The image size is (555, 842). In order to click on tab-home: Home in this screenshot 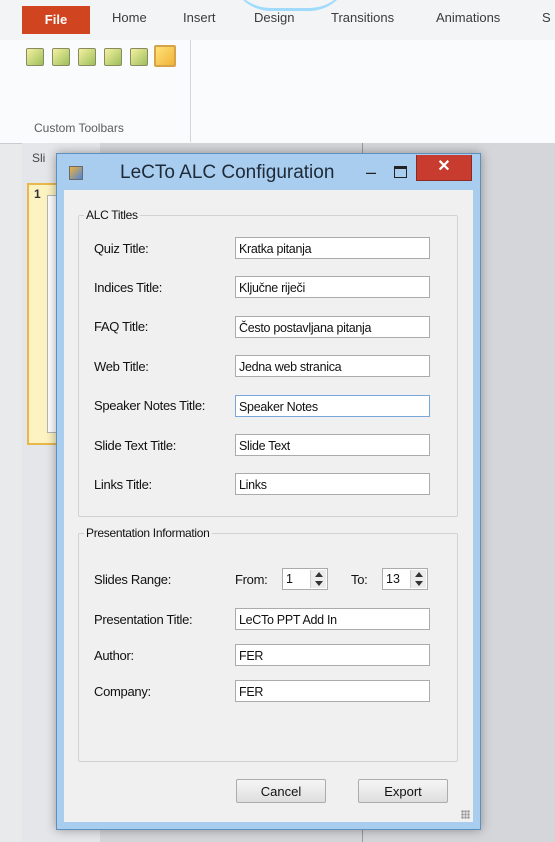, I will do `click(129, 17)`.